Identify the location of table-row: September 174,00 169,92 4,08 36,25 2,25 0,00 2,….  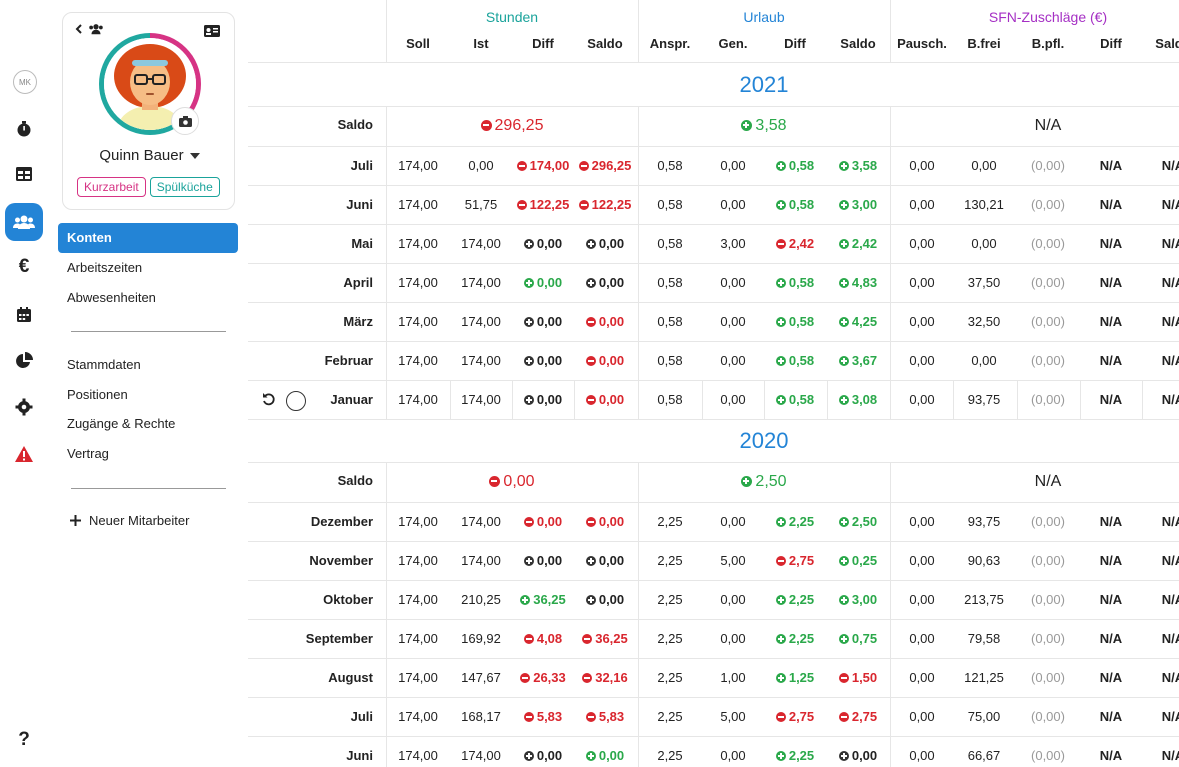
(713, 638).